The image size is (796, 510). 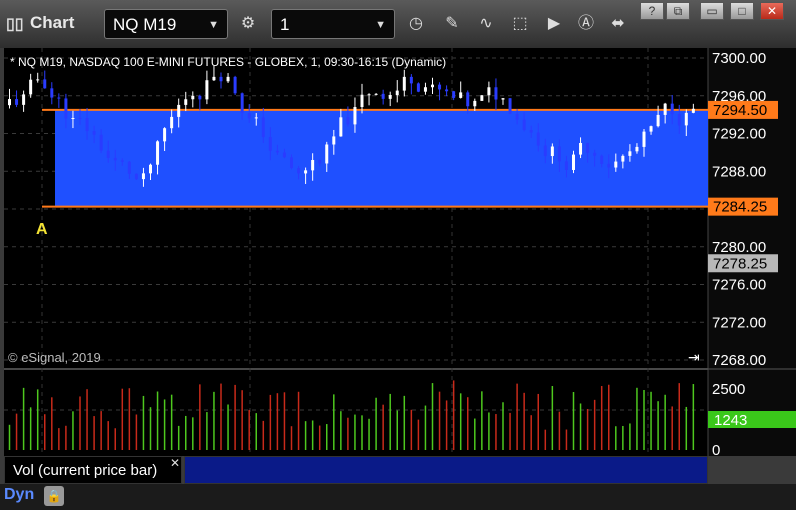 I want to click on study-label-text: Vol (current price bar), so click(x=85, y=470).